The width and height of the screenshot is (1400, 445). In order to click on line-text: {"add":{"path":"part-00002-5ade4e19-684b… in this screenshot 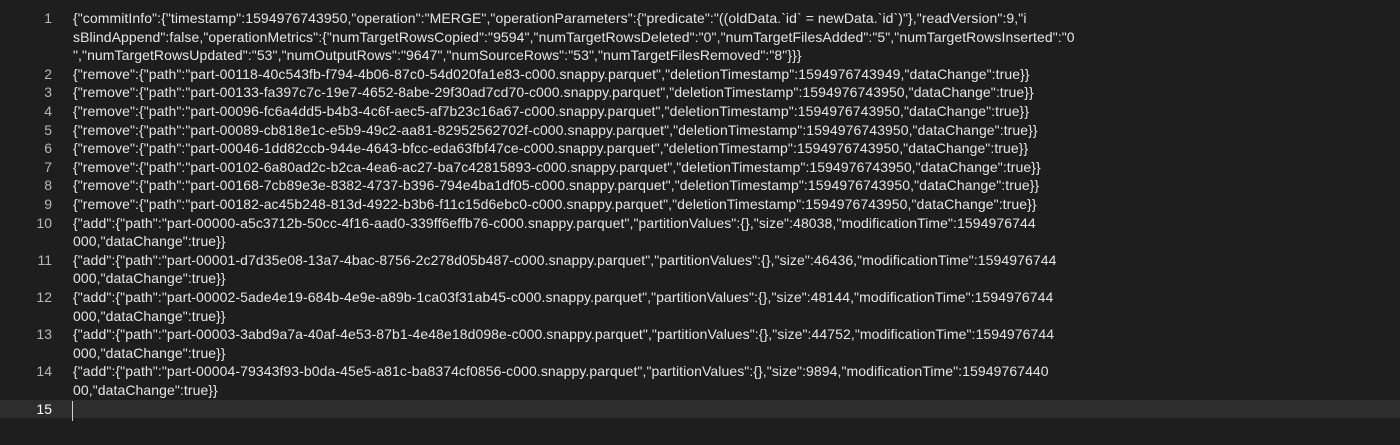, I will do `click(563, 297)`.